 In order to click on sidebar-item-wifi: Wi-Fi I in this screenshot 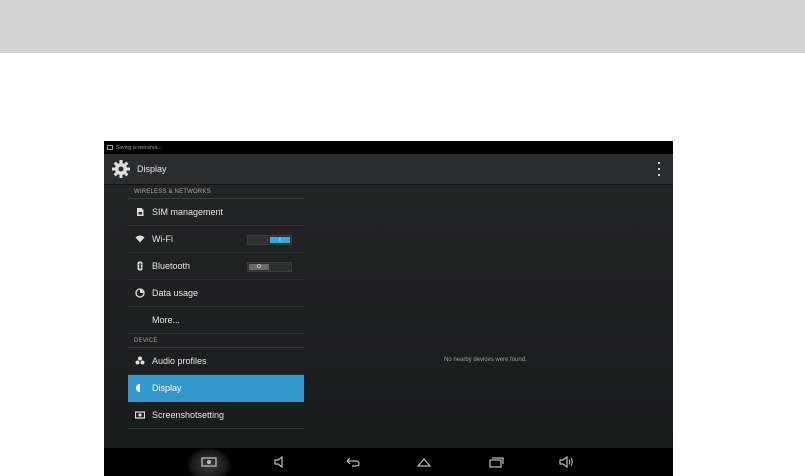, I will do `click(216, 239)`.